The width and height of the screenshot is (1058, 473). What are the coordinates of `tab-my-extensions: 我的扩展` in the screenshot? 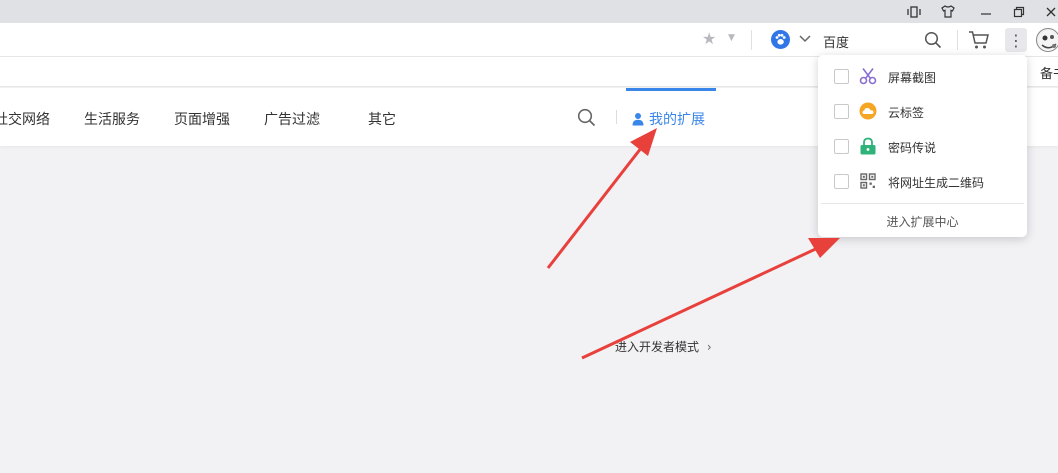 It's located at (668, 119).